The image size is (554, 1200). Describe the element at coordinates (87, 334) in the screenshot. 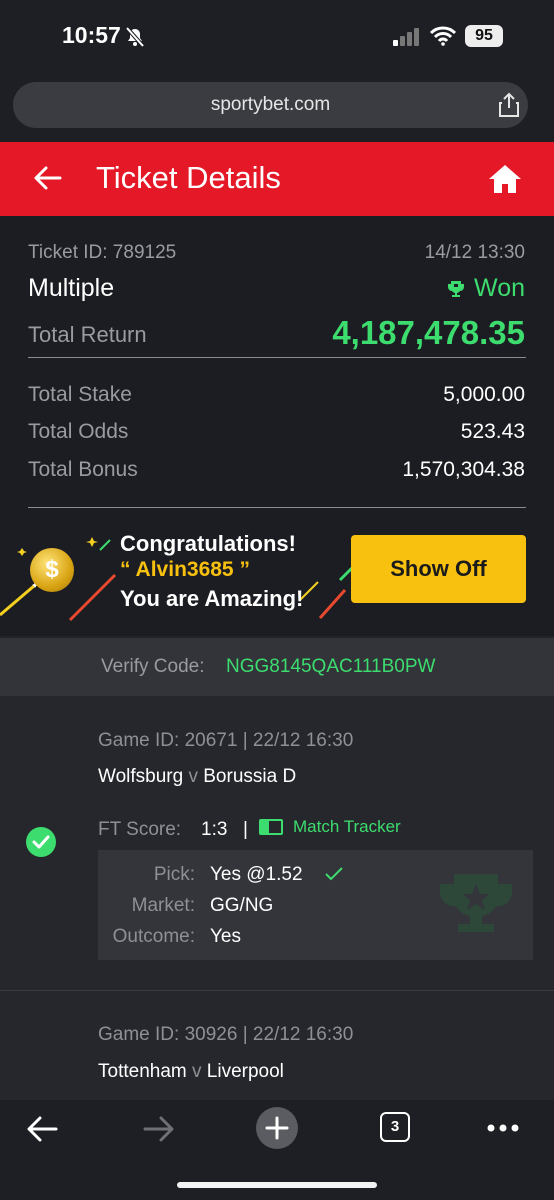

I see `total-return-label: Total Return` at that location.